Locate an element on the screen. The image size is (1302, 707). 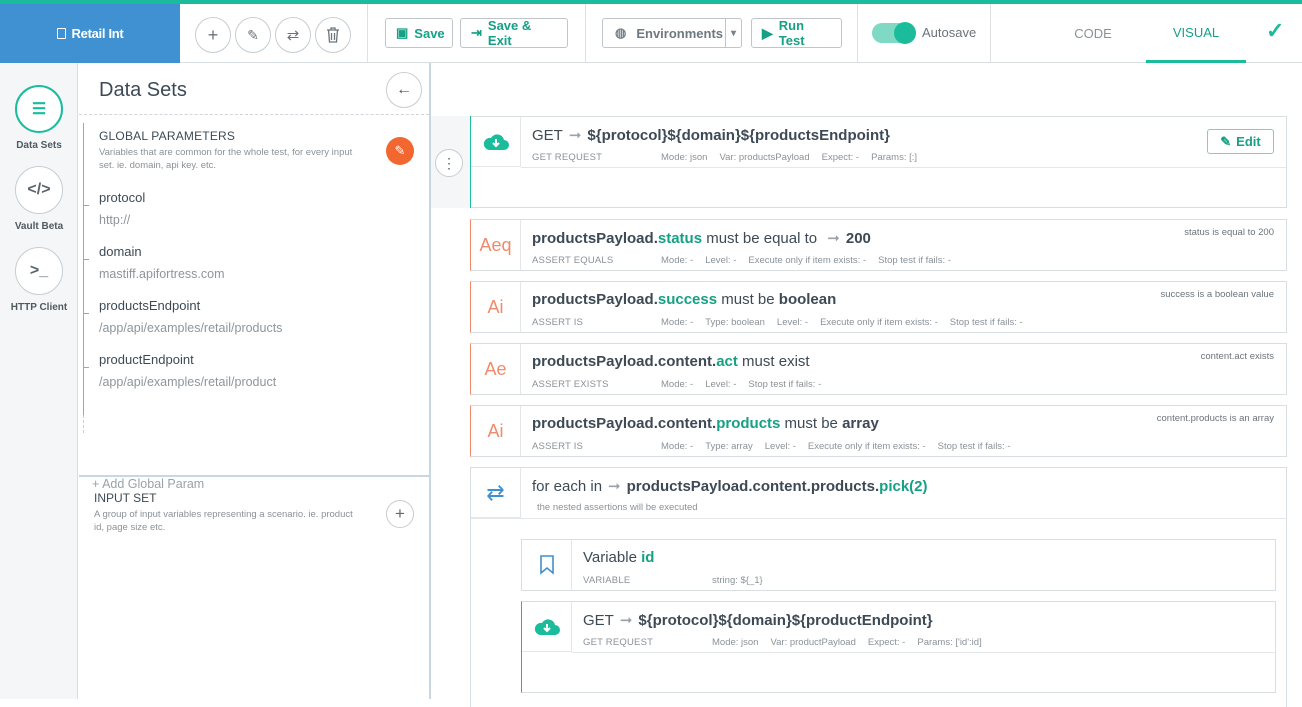
code-icon: </> is located at coordinates (39, 190).